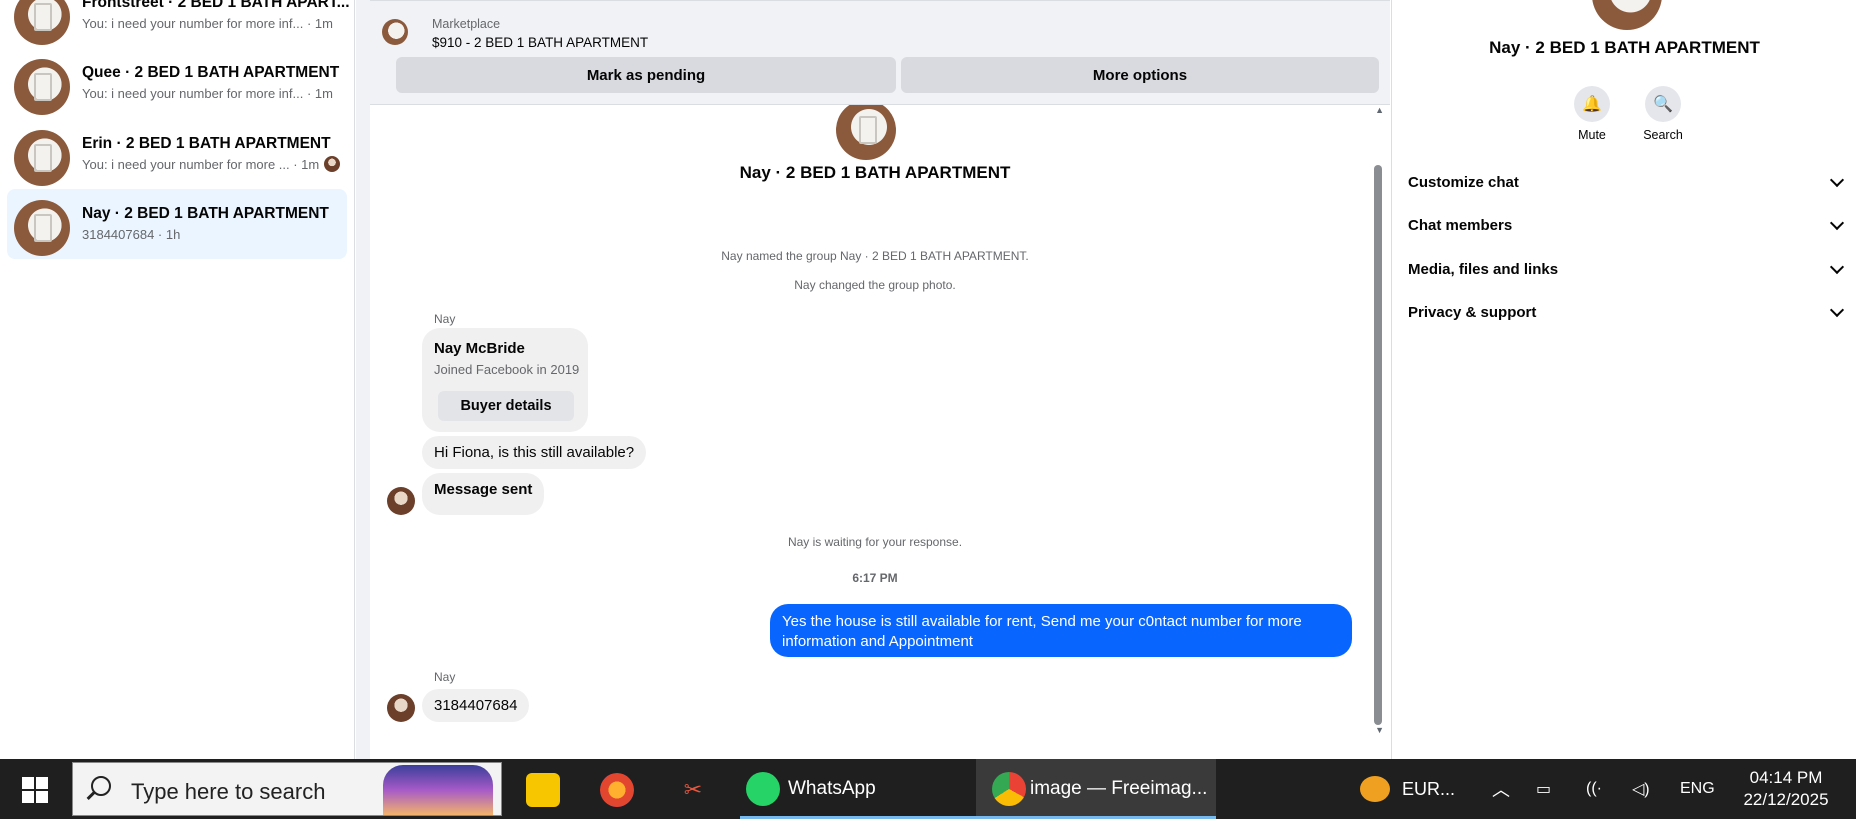 The height and width of the screenshot is (819, 1856). What do you see at coordinates (1594, 789) in the screenshot?
I see `wifi-icon: ((·` at bounding box center [1594, 789].